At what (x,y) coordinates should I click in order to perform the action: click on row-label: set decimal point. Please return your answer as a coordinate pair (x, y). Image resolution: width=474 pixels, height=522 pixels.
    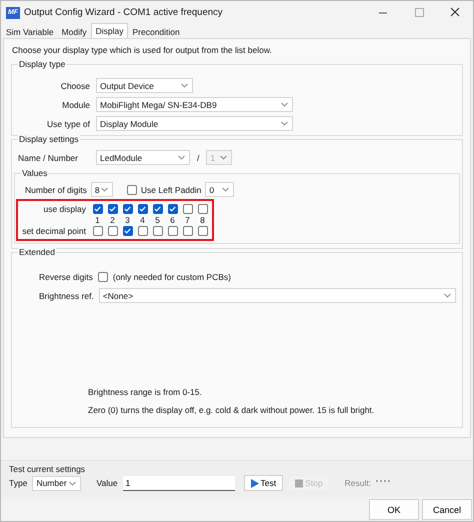
    Looking at the image, I should click on (54, 231).